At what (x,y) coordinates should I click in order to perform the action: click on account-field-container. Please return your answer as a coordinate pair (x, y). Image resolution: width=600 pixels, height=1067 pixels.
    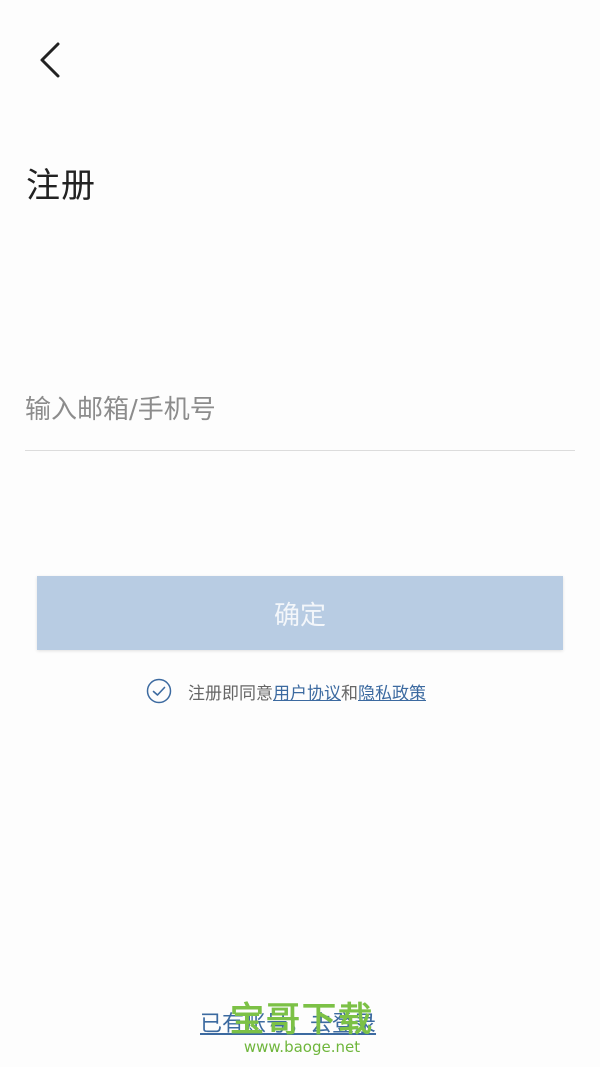
    Looking at the image, I should click on (300, 417).